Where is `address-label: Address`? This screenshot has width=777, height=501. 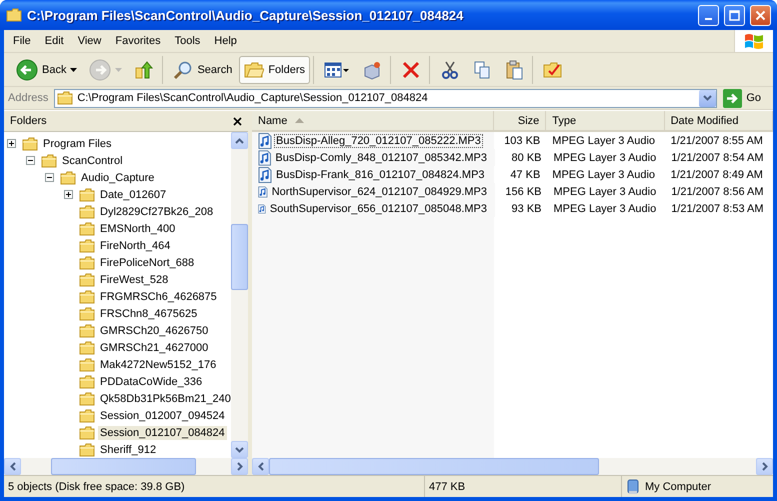
address-label: Address is located at coordinates (29, 98).